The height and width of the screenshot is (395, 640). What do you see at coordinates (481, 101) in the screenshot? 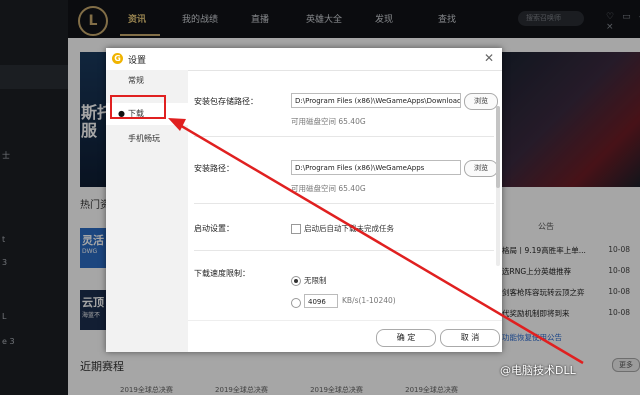
I see `package-browse-button: 浏览` at bounding box center [481, 101].